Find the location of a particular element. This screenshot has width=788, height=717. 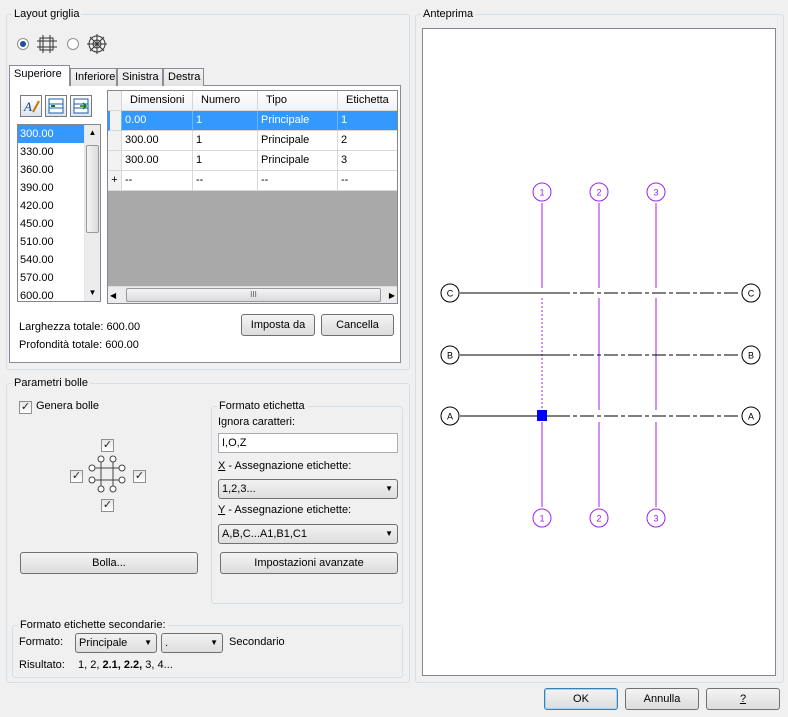

list-item: 540.00 is located at coordinates (51, 260).